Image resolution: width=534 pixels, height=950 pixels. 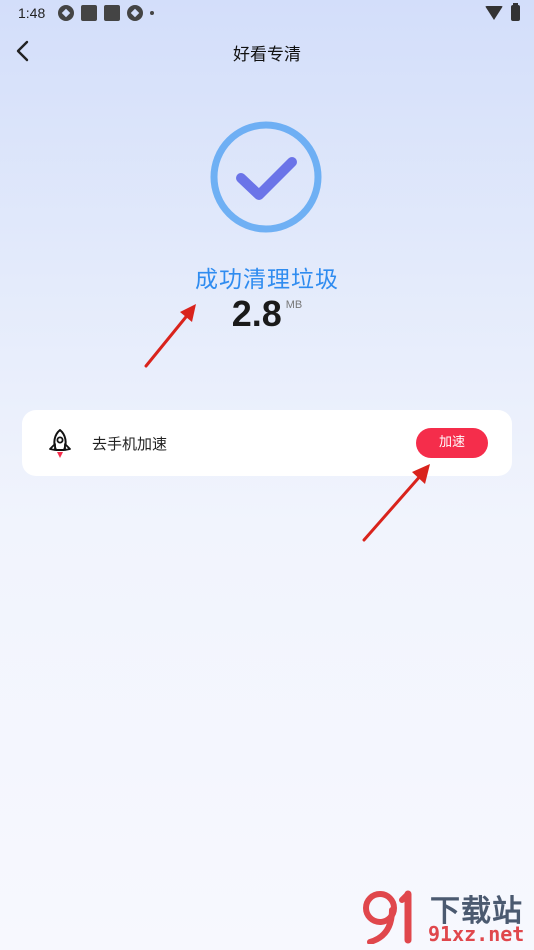 I want to click on battery-icon, so click(x=515, y=12).